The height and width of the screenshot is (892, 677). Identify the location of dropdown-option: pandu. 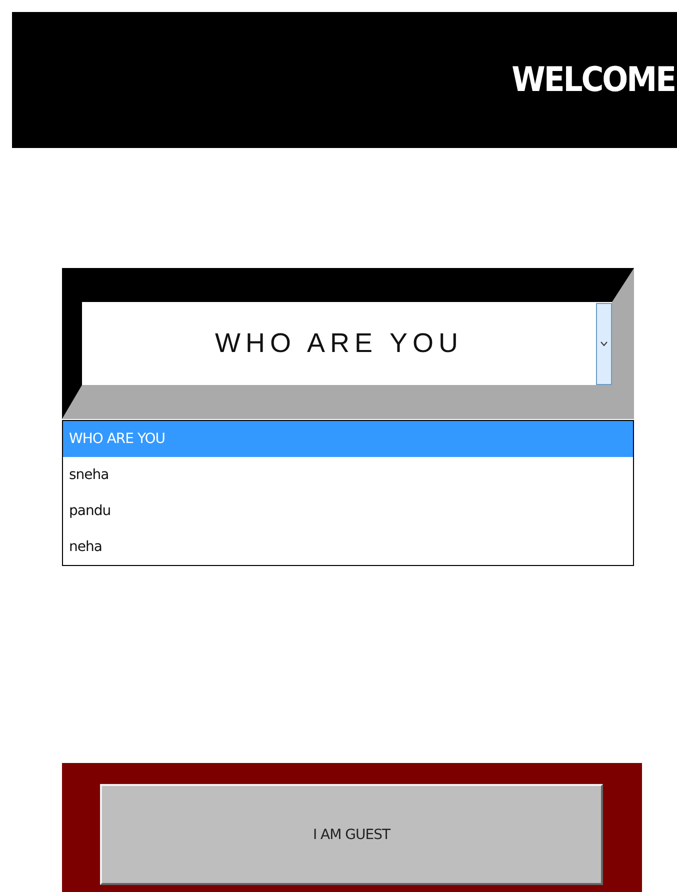
(348, 511).